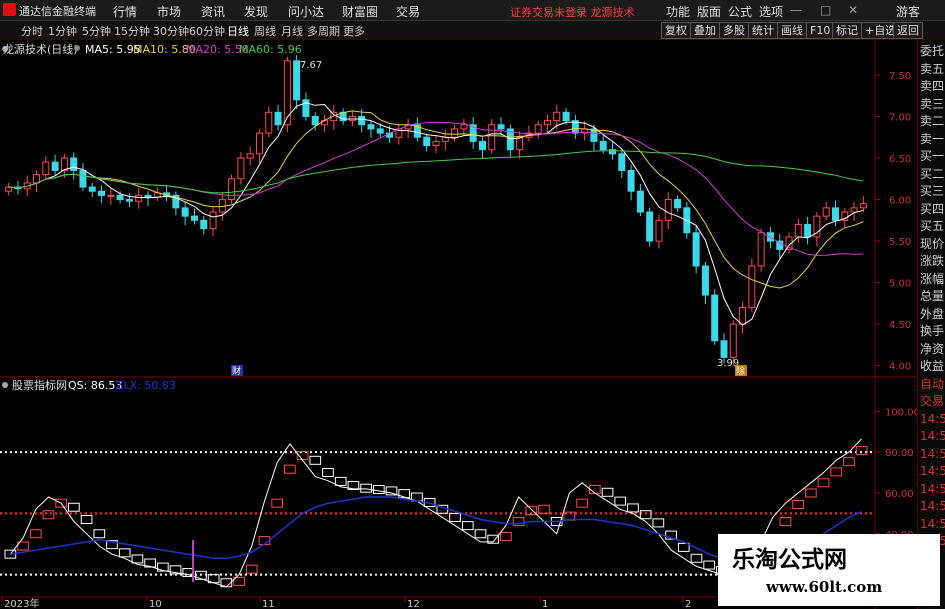 The height and width of the screenshot is (609, 945). I want to click on statistics-button: 统计, so click(763, 30).